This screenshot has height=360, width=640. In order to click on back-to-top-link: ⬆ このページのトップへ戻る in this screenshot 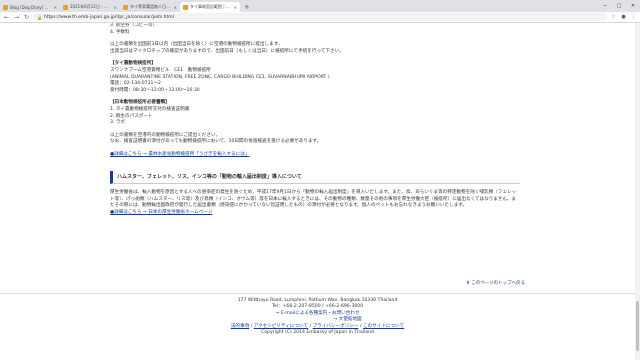, I will do `click(495, 283)`.